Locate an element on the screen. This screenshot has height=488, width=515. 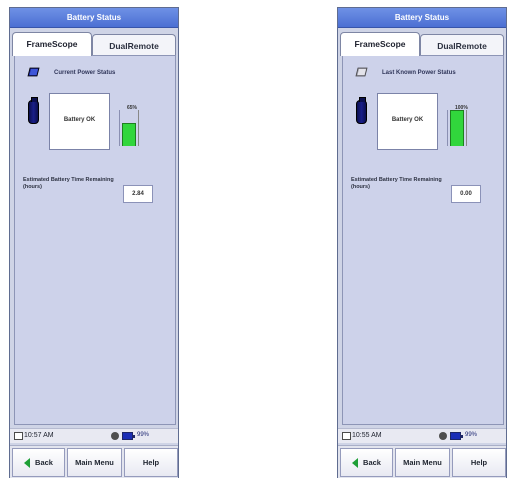
status-bar: 10:55 AM 99% is located at coordinates (422, 435).